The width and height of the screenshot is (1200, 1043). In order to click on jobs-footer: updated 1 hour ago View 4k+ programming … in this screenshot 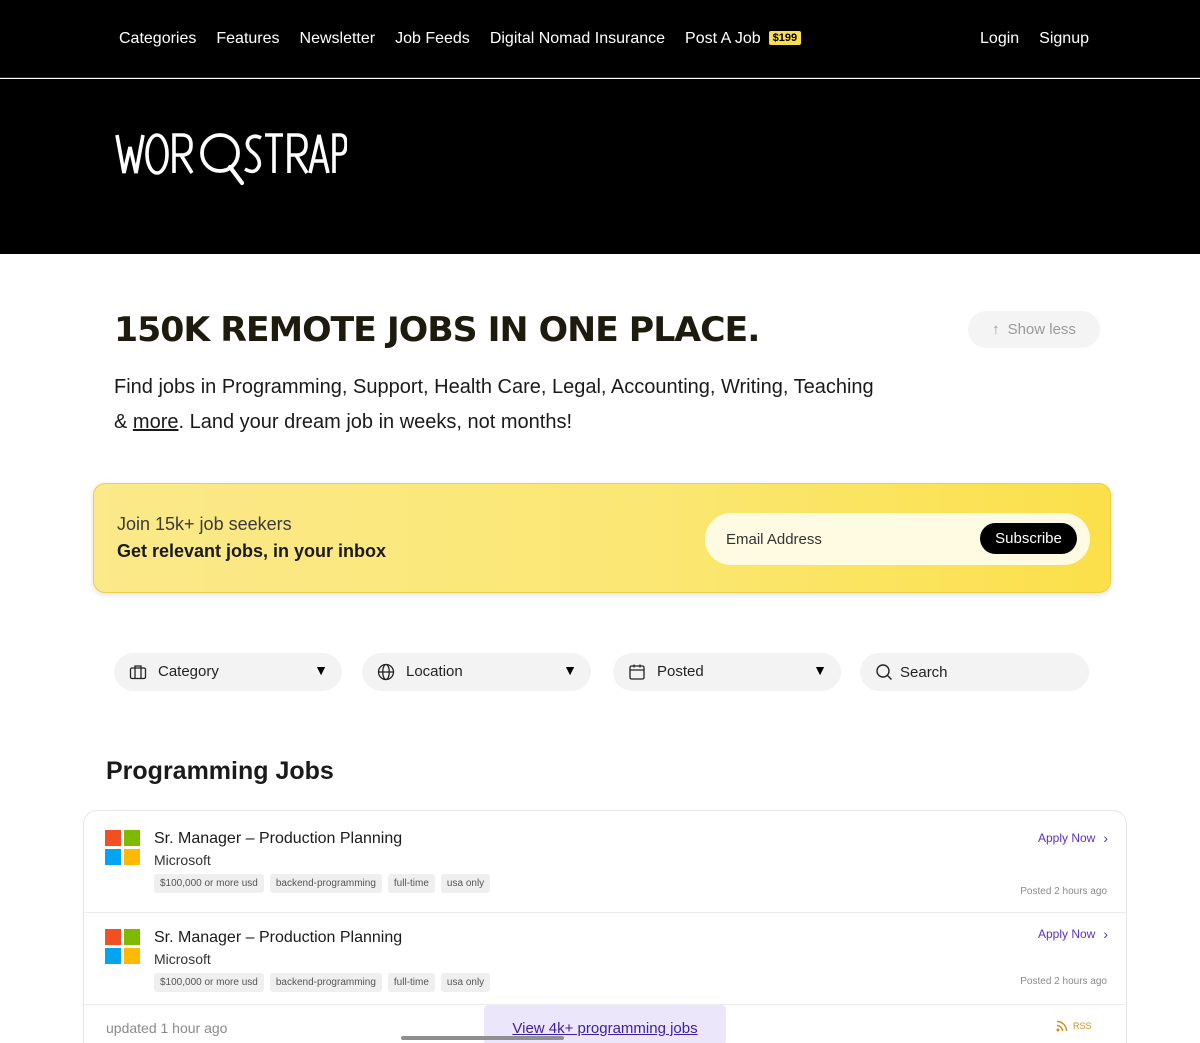, I will do `click(605, 1024)`.